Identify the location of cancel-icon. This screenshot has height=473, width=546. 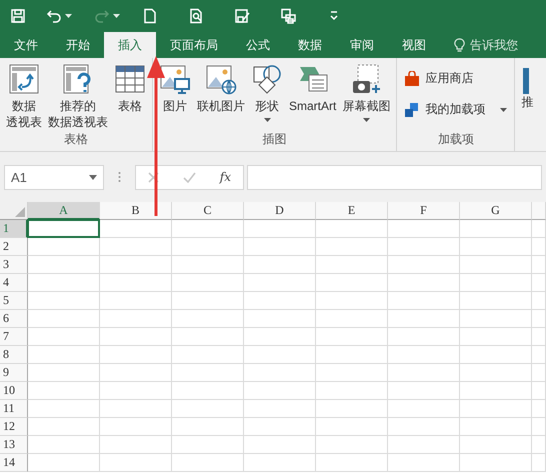
(153, 177).